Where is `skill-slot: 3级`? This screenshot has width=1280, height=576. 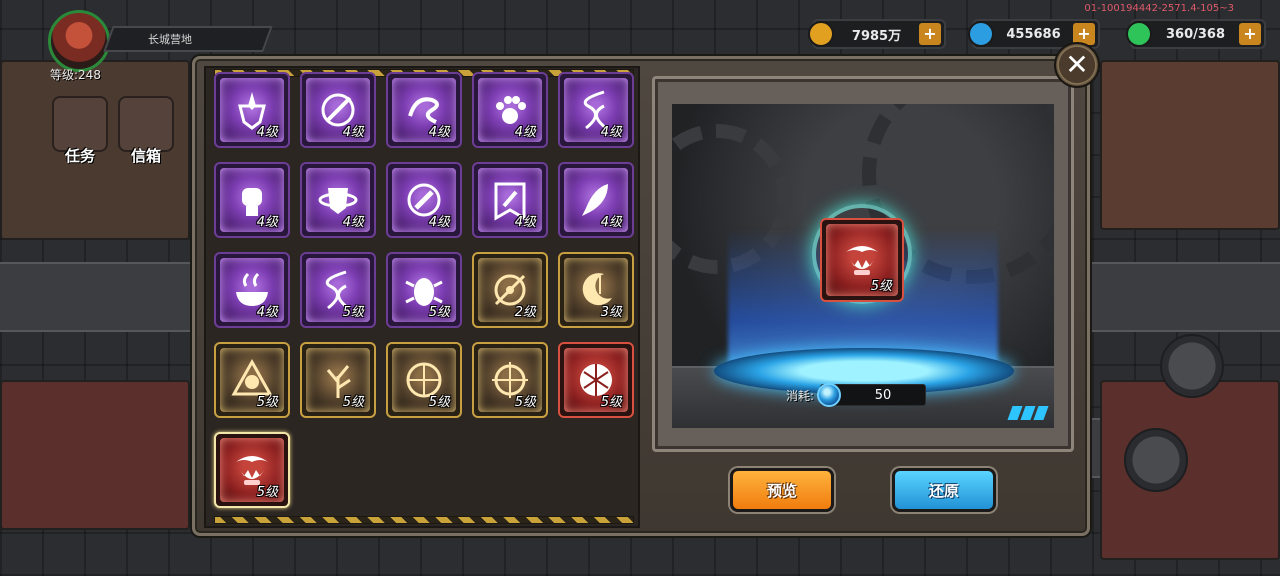 skill-slot: 3级 is located at coordinates (596, 290).